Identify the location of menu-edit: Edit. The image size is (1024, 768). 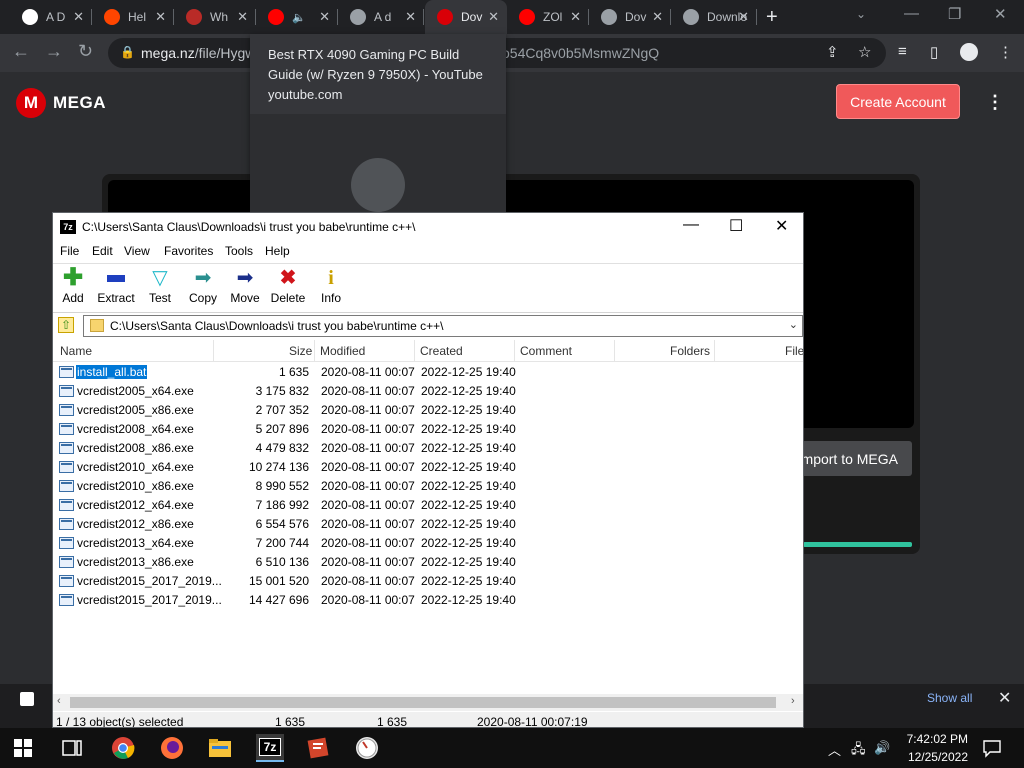
(102, 251).